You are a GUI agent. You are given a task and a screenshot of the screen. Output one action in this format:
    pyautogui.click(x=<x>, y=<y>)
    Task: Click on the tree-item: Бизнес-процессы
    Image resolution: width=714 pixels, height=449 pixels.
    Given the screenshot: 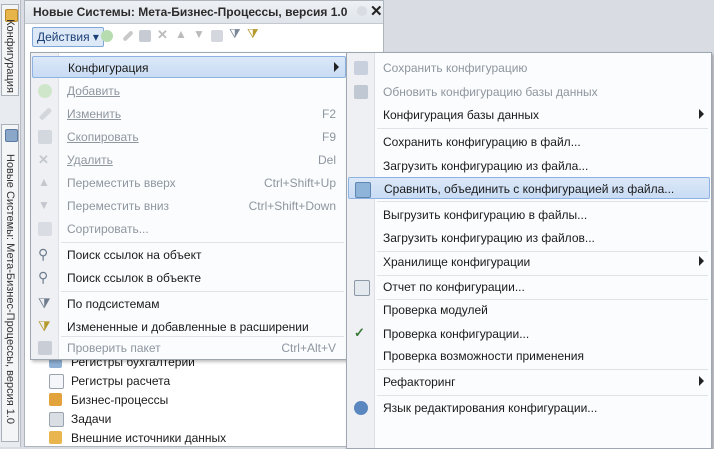 What is the action you would take?
    pyautogui.click(x=191, y=400)
    